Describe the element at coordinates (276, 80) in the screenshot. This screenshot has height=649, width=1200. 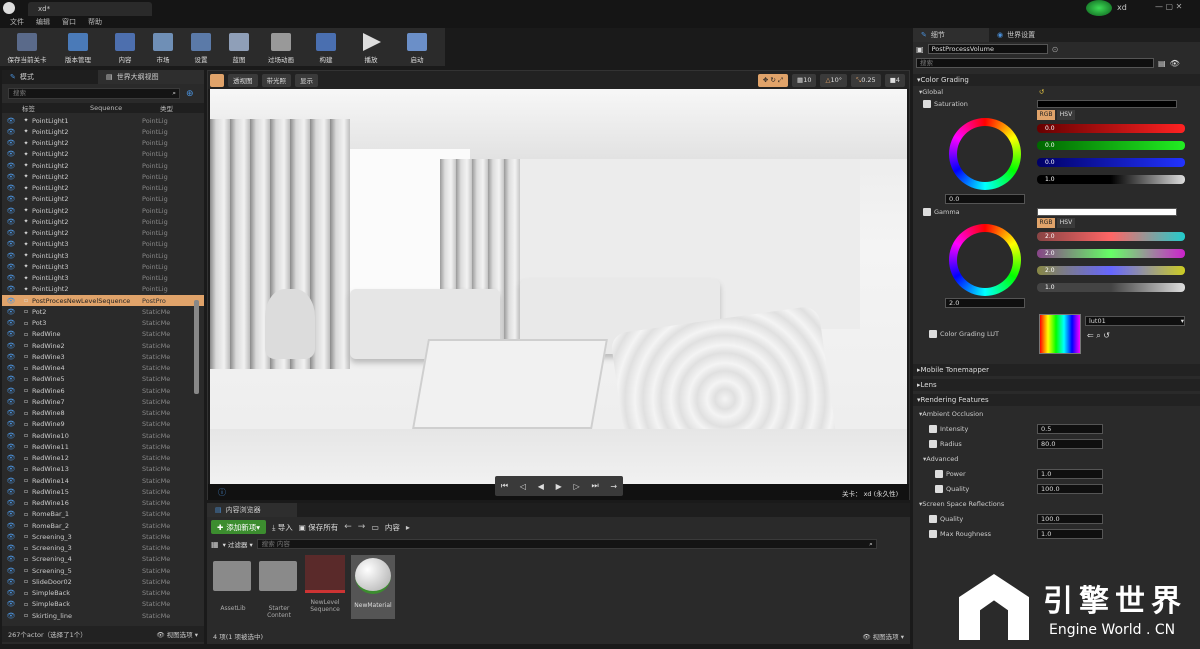
I see `lit-button: 带光照` at that location.